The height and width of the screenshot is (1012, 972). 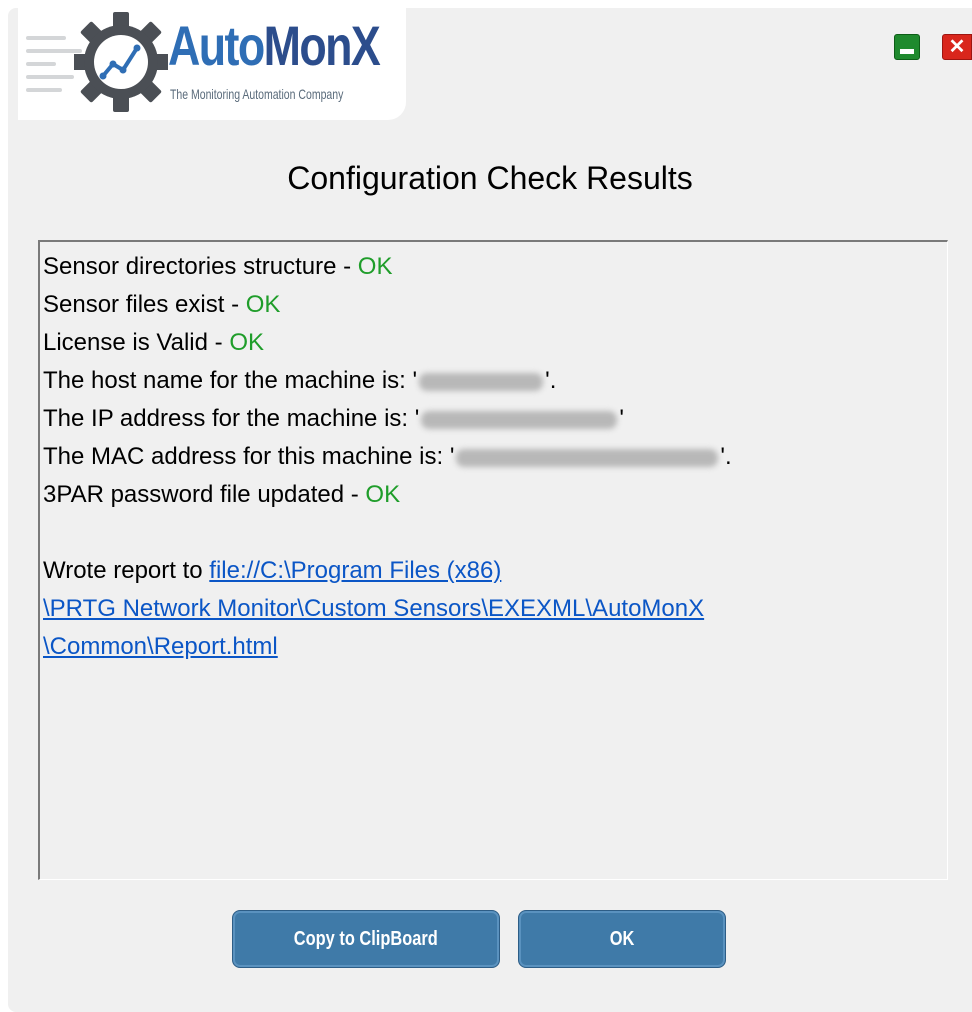 What do you see at coordinates (300, 380) in the screenshot?
I see `result-line-hostname: The host name for the machine is: ' '.` at bounding box center [300, 380].